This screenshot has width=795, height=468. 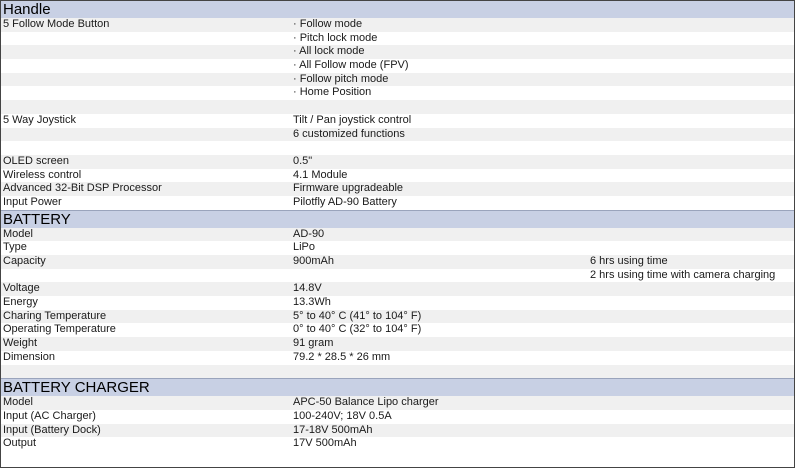 What do you see at coordinates (333, 429) in the screenshot?
I see `row-value: 17-18V 500mAh` at bounding box center [333, 429].